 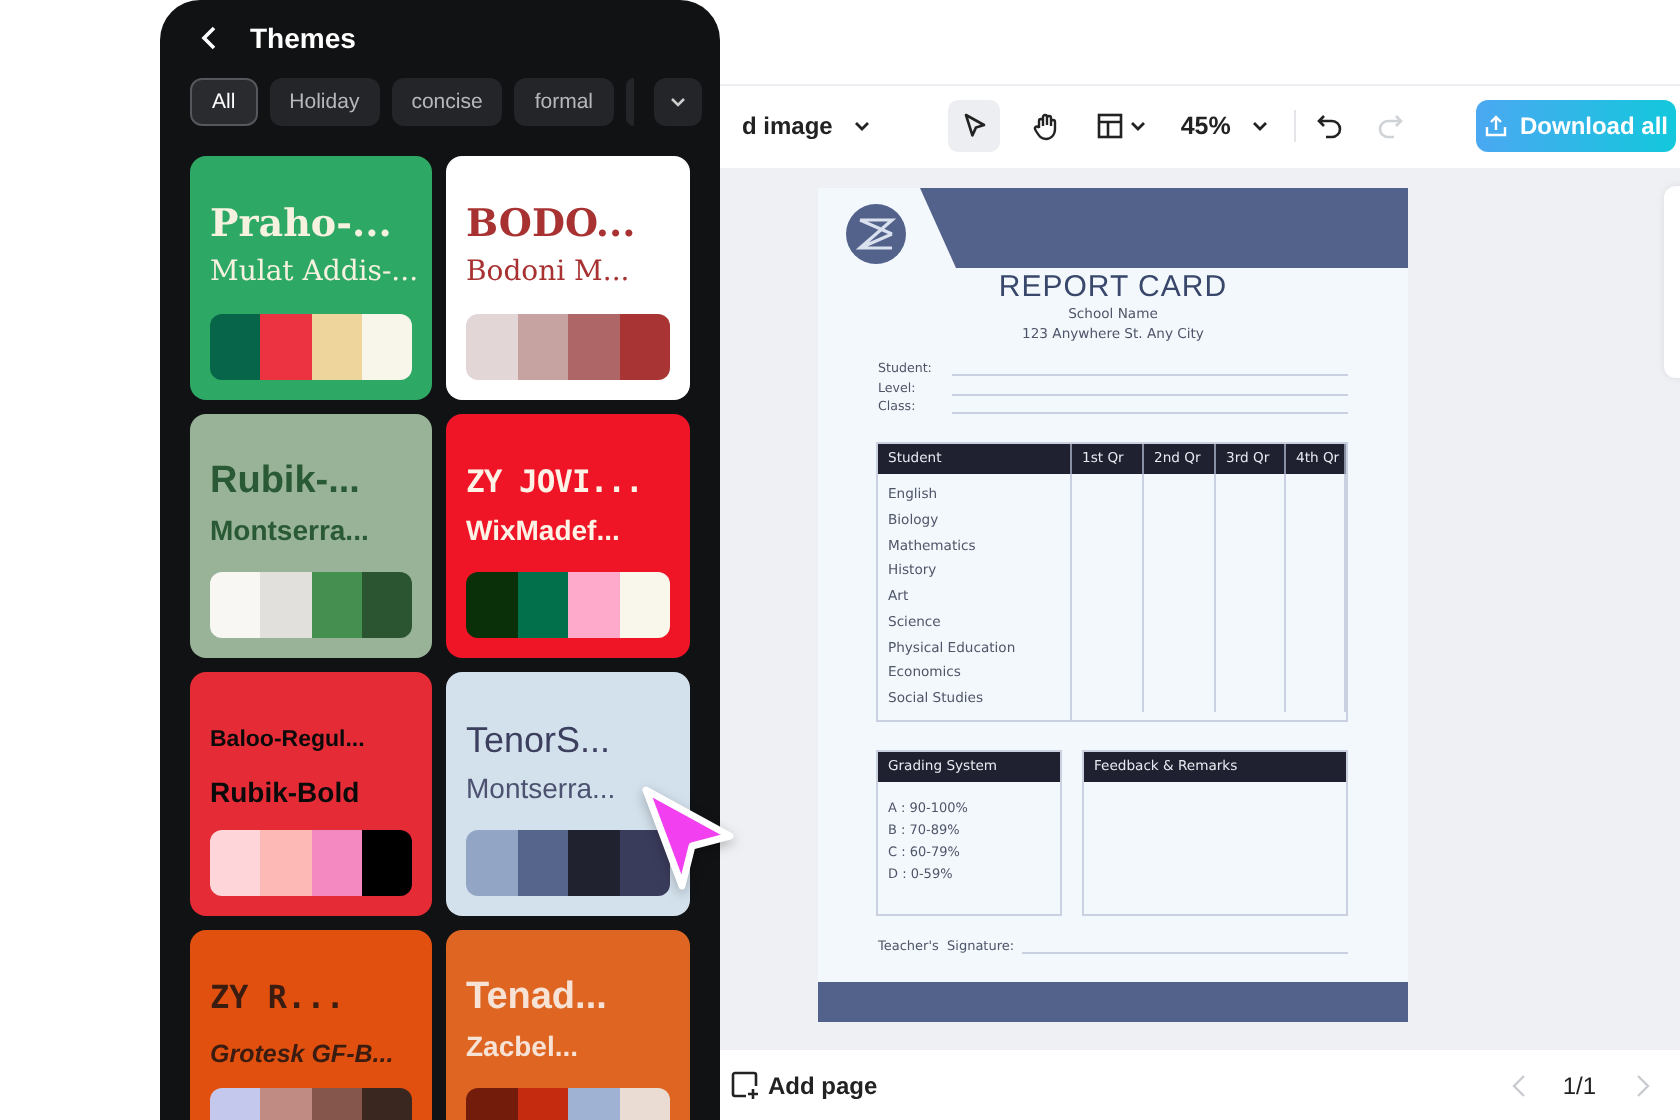 What do you see at coordinates (286, 793) in the screenshot?
I see `theme-font-name: Rubik-Bold` at bounding box center [286, 793].